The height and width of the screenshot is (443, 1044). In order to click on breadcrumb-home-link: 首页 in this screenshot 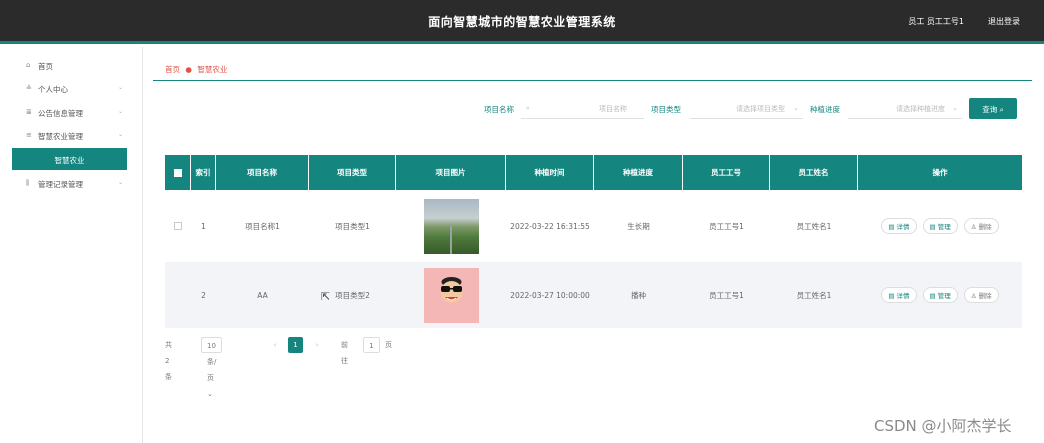, I will do `click(172, 69)`.